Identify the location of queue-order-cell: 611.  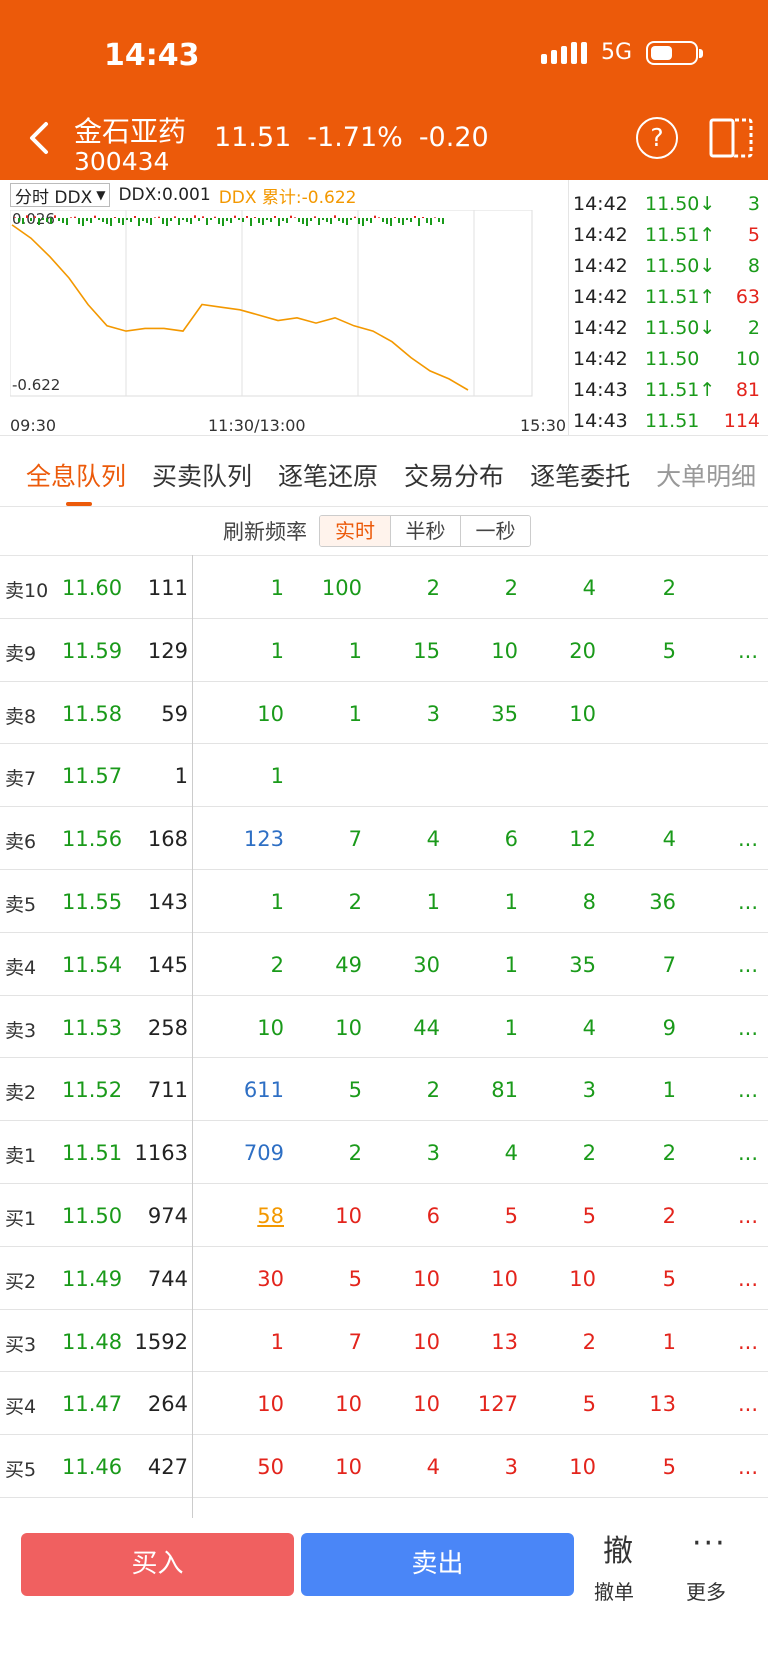
(263, 1090).